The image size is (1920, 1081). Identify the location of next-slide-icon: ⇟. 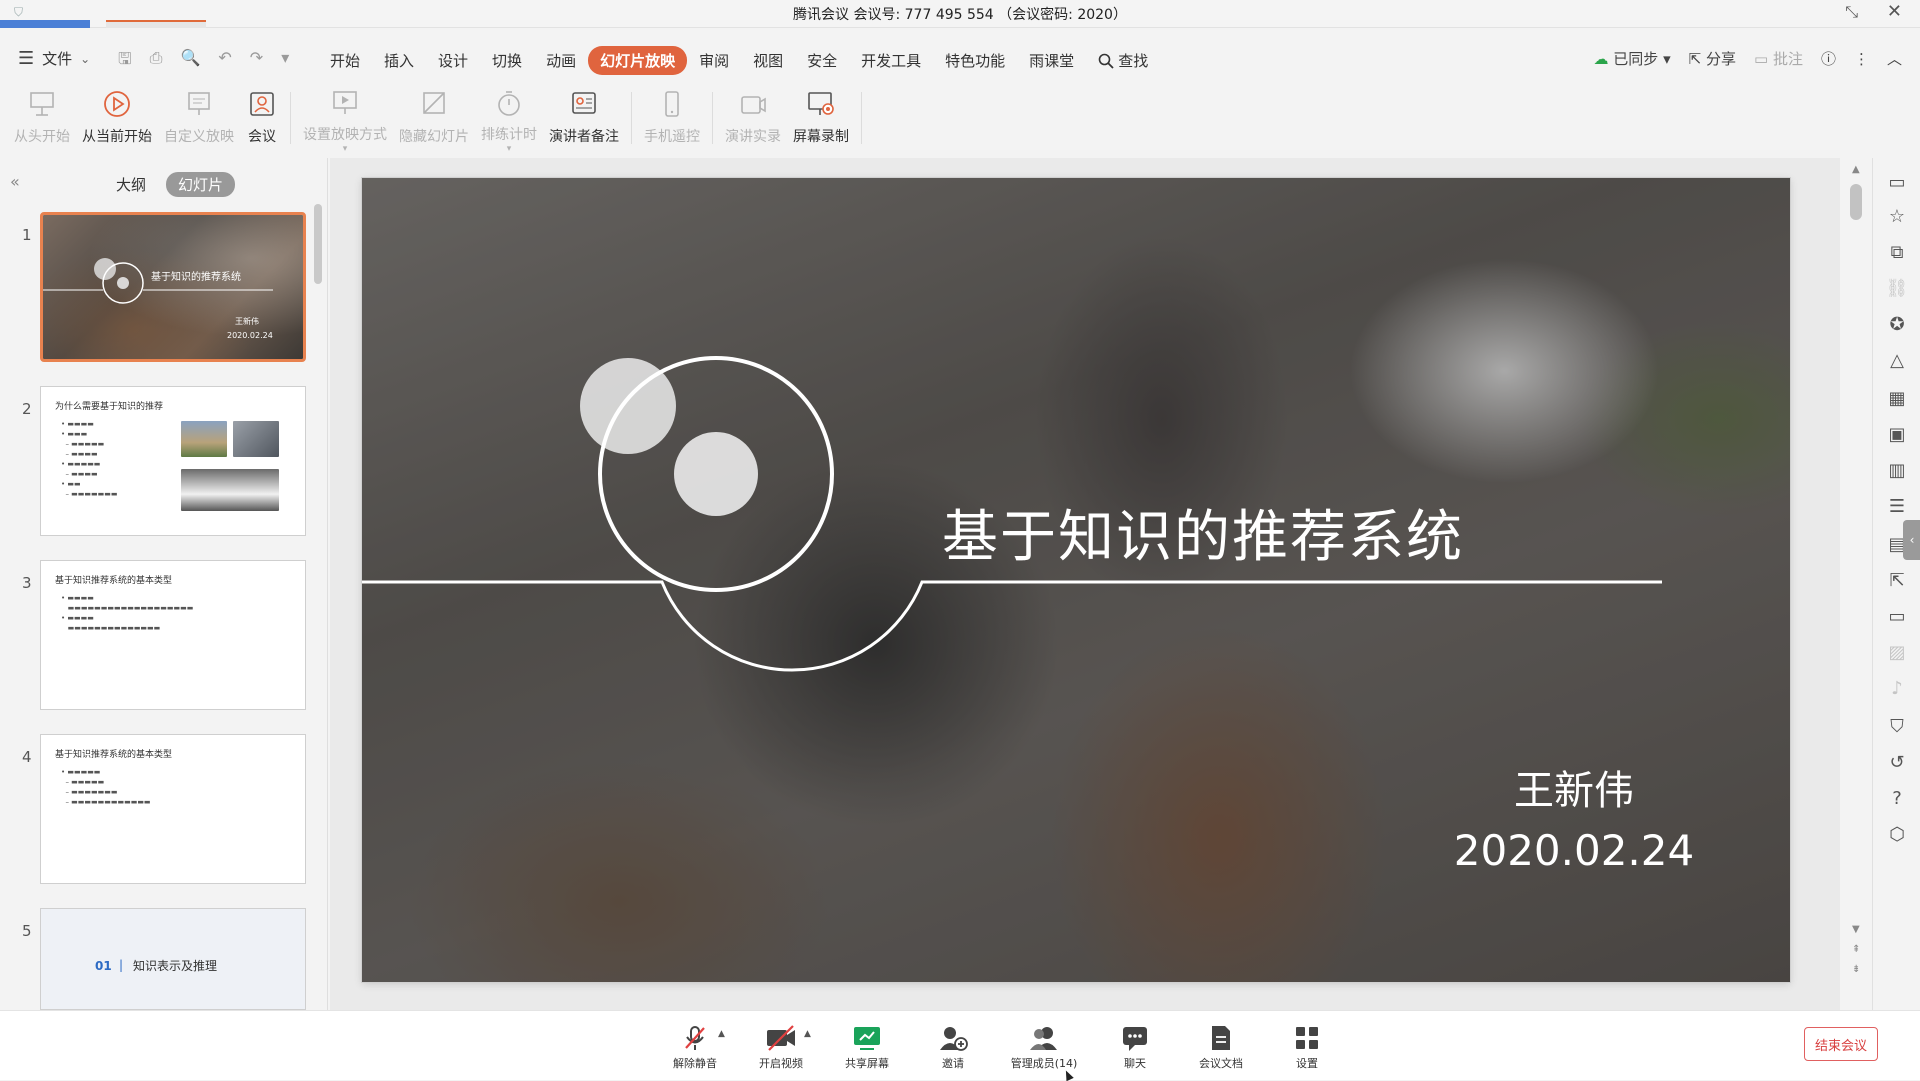
(1856, 969).